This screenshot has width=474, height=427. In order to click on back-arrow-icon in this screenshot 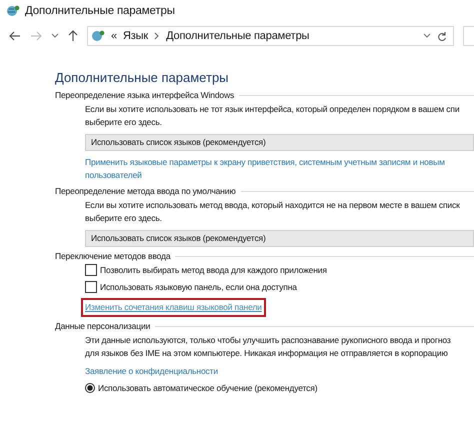, I will do `click(15, 36)`.